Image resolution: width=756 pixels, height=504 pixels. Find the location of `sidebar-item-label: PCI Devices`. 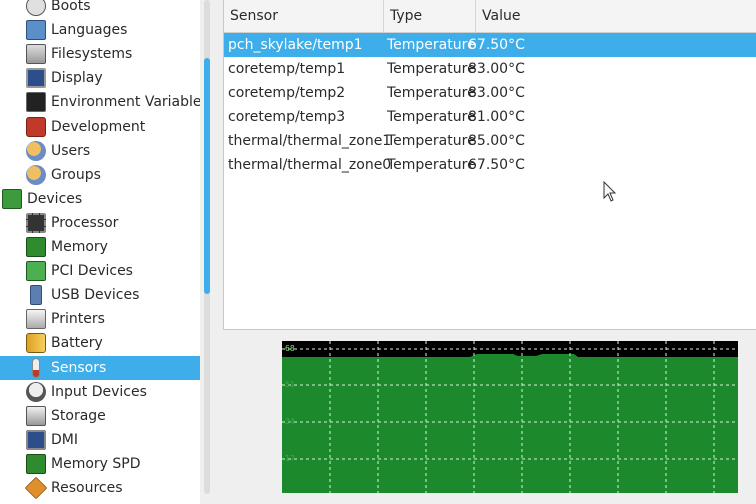

sidebar-item-label: PCI Devices is located at coordinates (92, 271).